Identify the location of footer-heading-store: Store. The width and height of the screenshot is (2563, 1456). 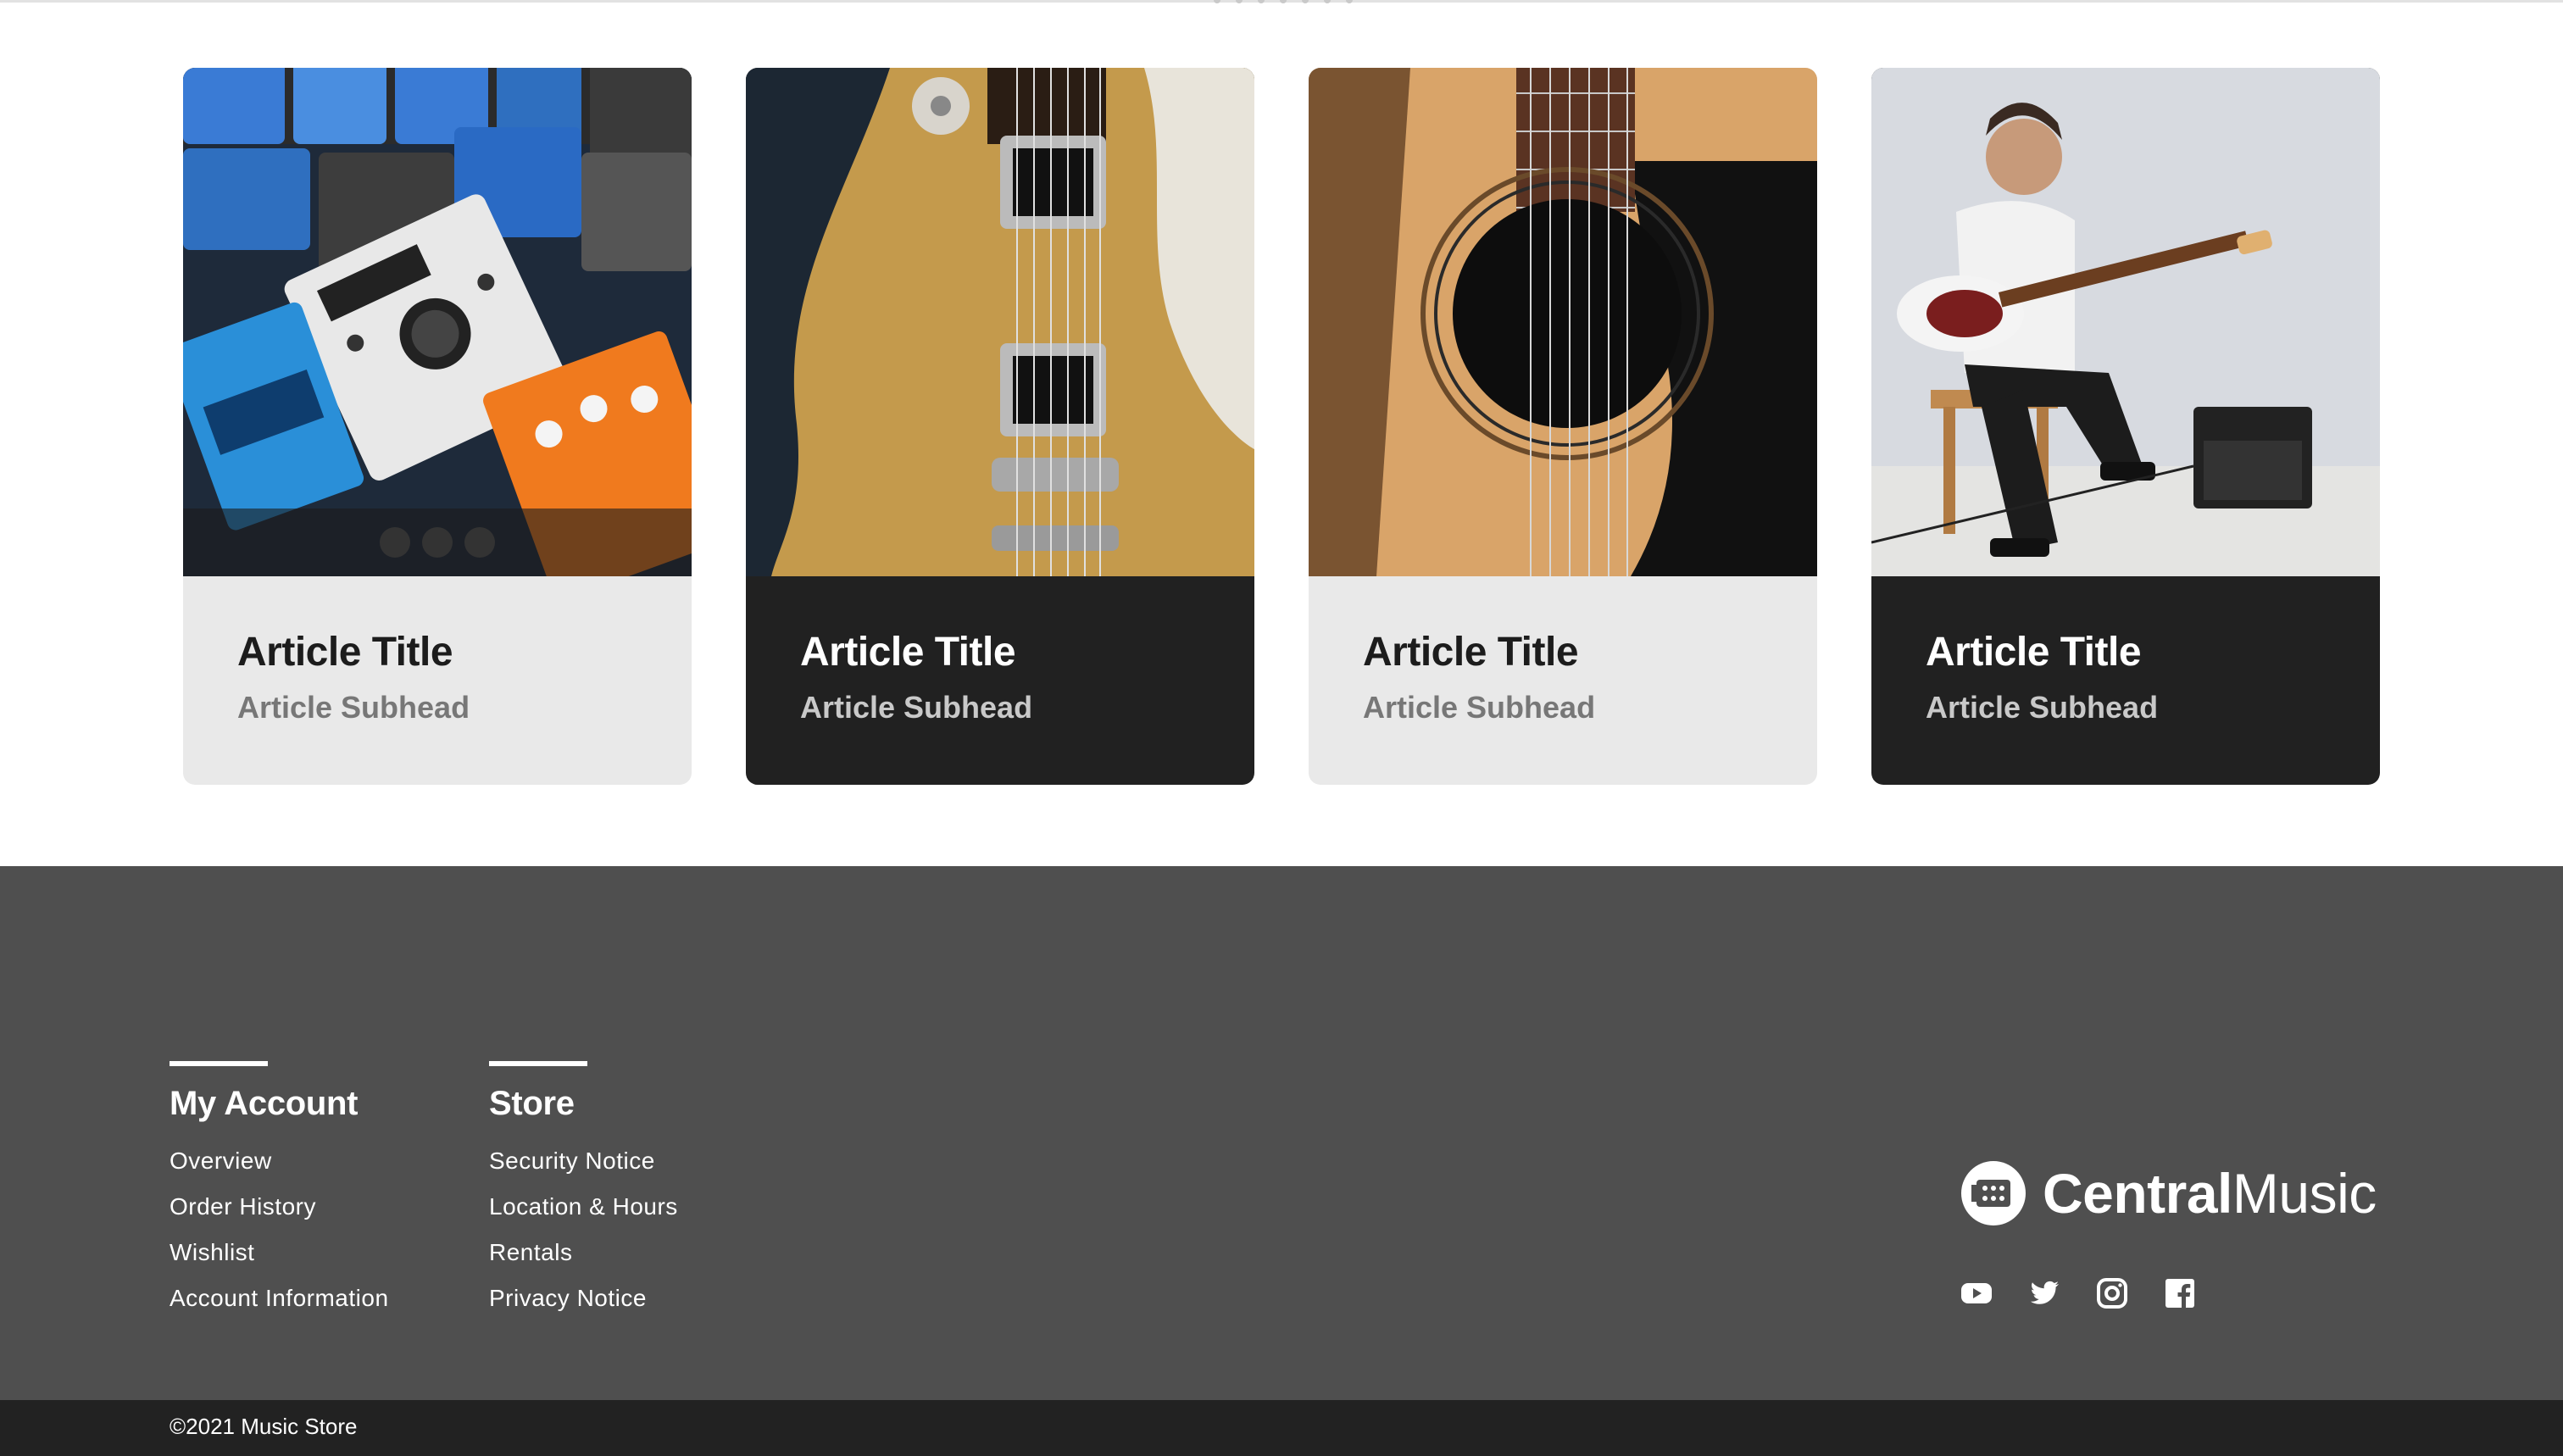
(532, 1104).